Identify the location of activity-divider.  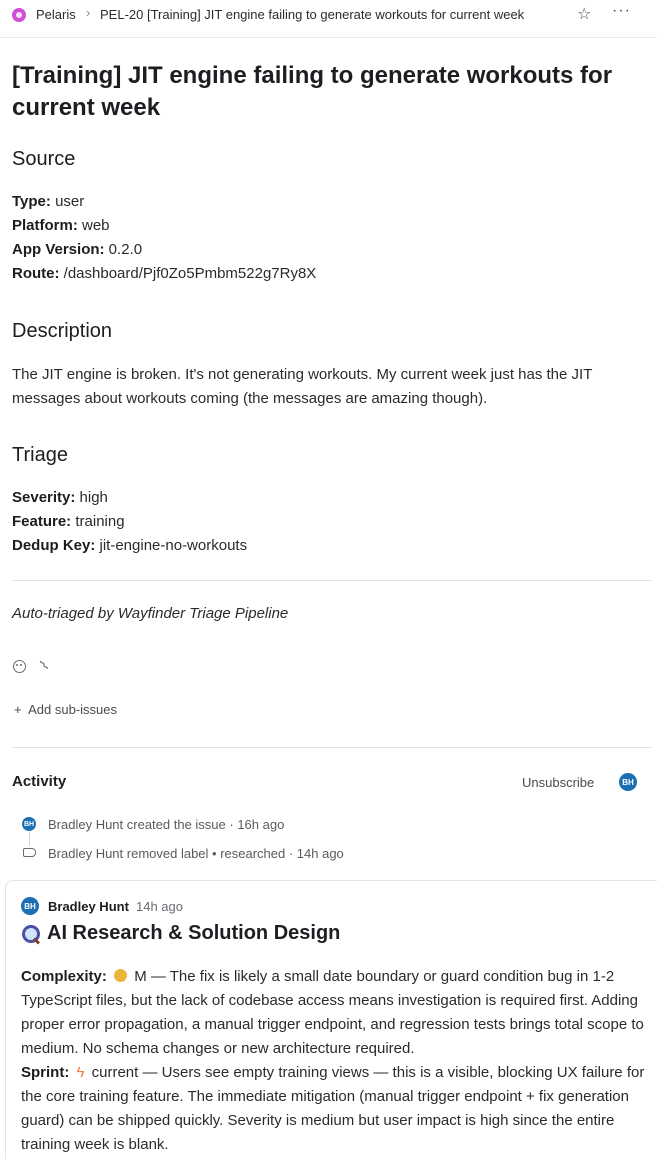
(332, 747).